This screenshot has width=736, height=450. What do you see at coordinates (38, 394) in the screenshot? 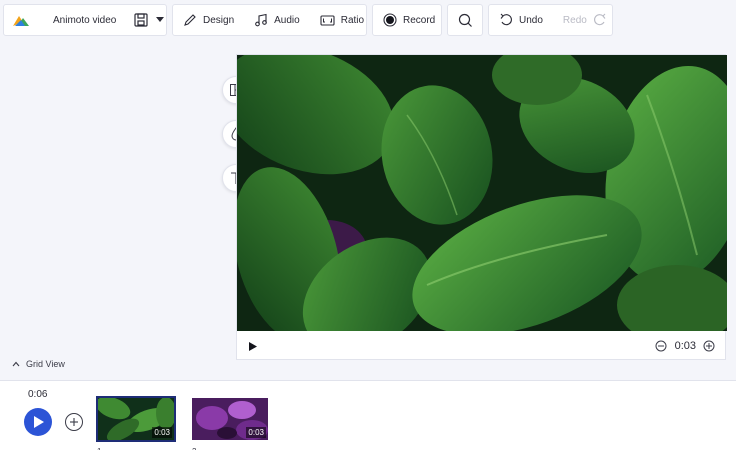
I see `total-time: 0:06` at bounding box center [38, 394].